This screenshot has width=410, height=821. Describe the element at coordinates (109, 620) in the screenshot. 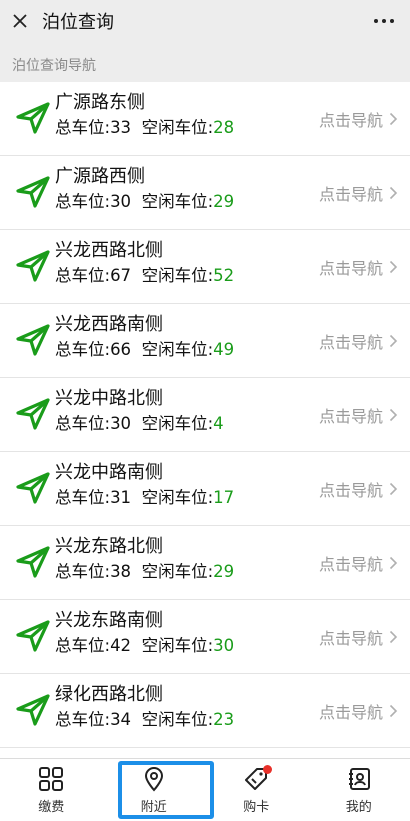

I see `berth-name: 兴龙东路南侧` at that location.